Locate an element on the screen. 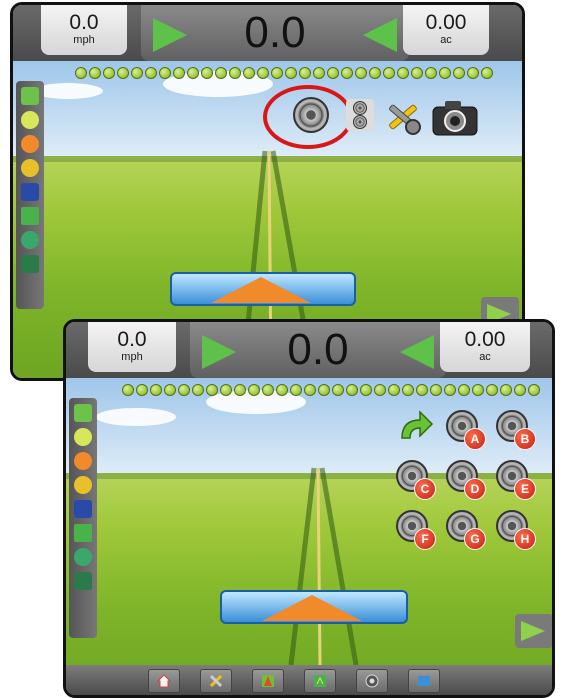  tab-camera-select is located at coordinates (424, 681).